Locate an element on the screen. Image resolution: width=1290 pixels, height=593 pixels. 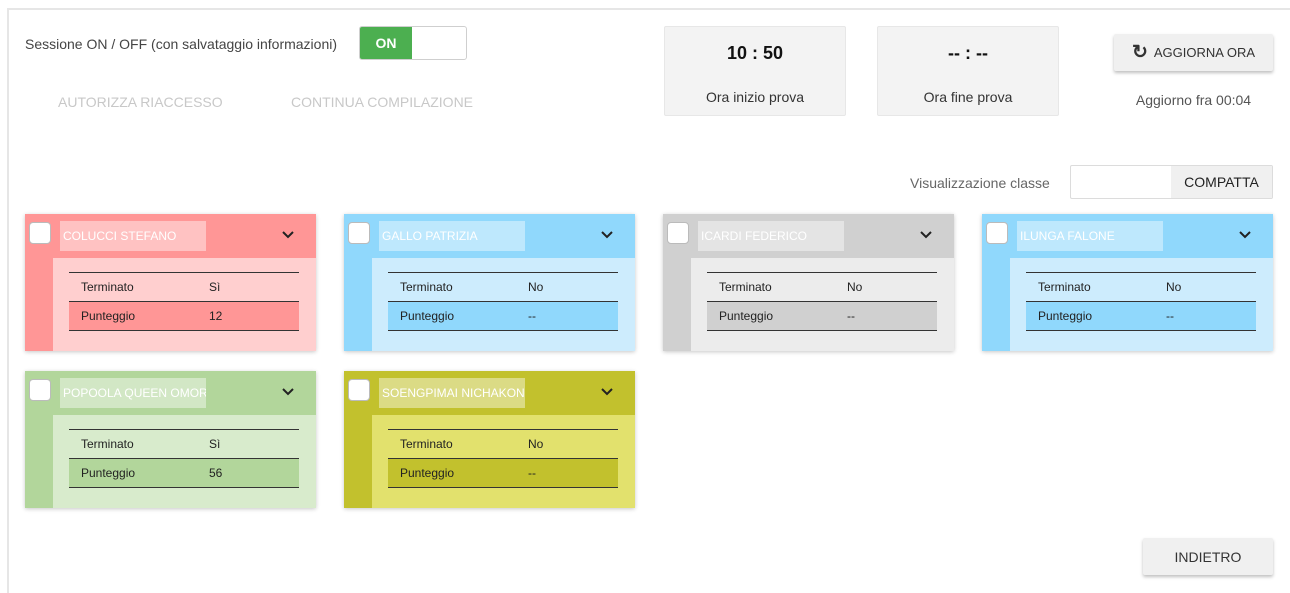
end-time-caption: Ora fine prova is located at coordinates (968, 97).